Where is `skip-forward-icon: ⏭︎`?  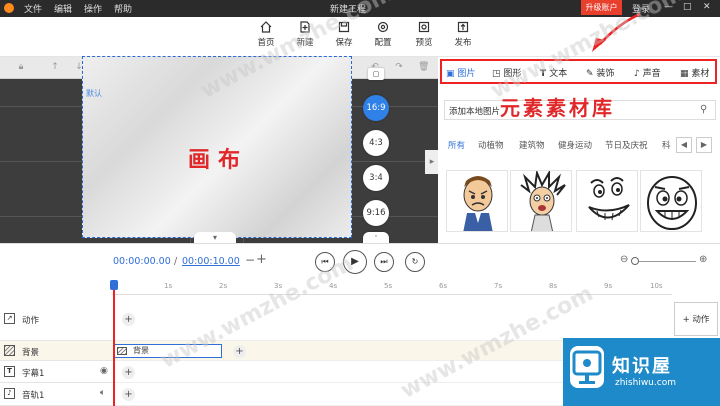
skip-forward-icon: ⏭︎ is located at coordinates (384, 261).